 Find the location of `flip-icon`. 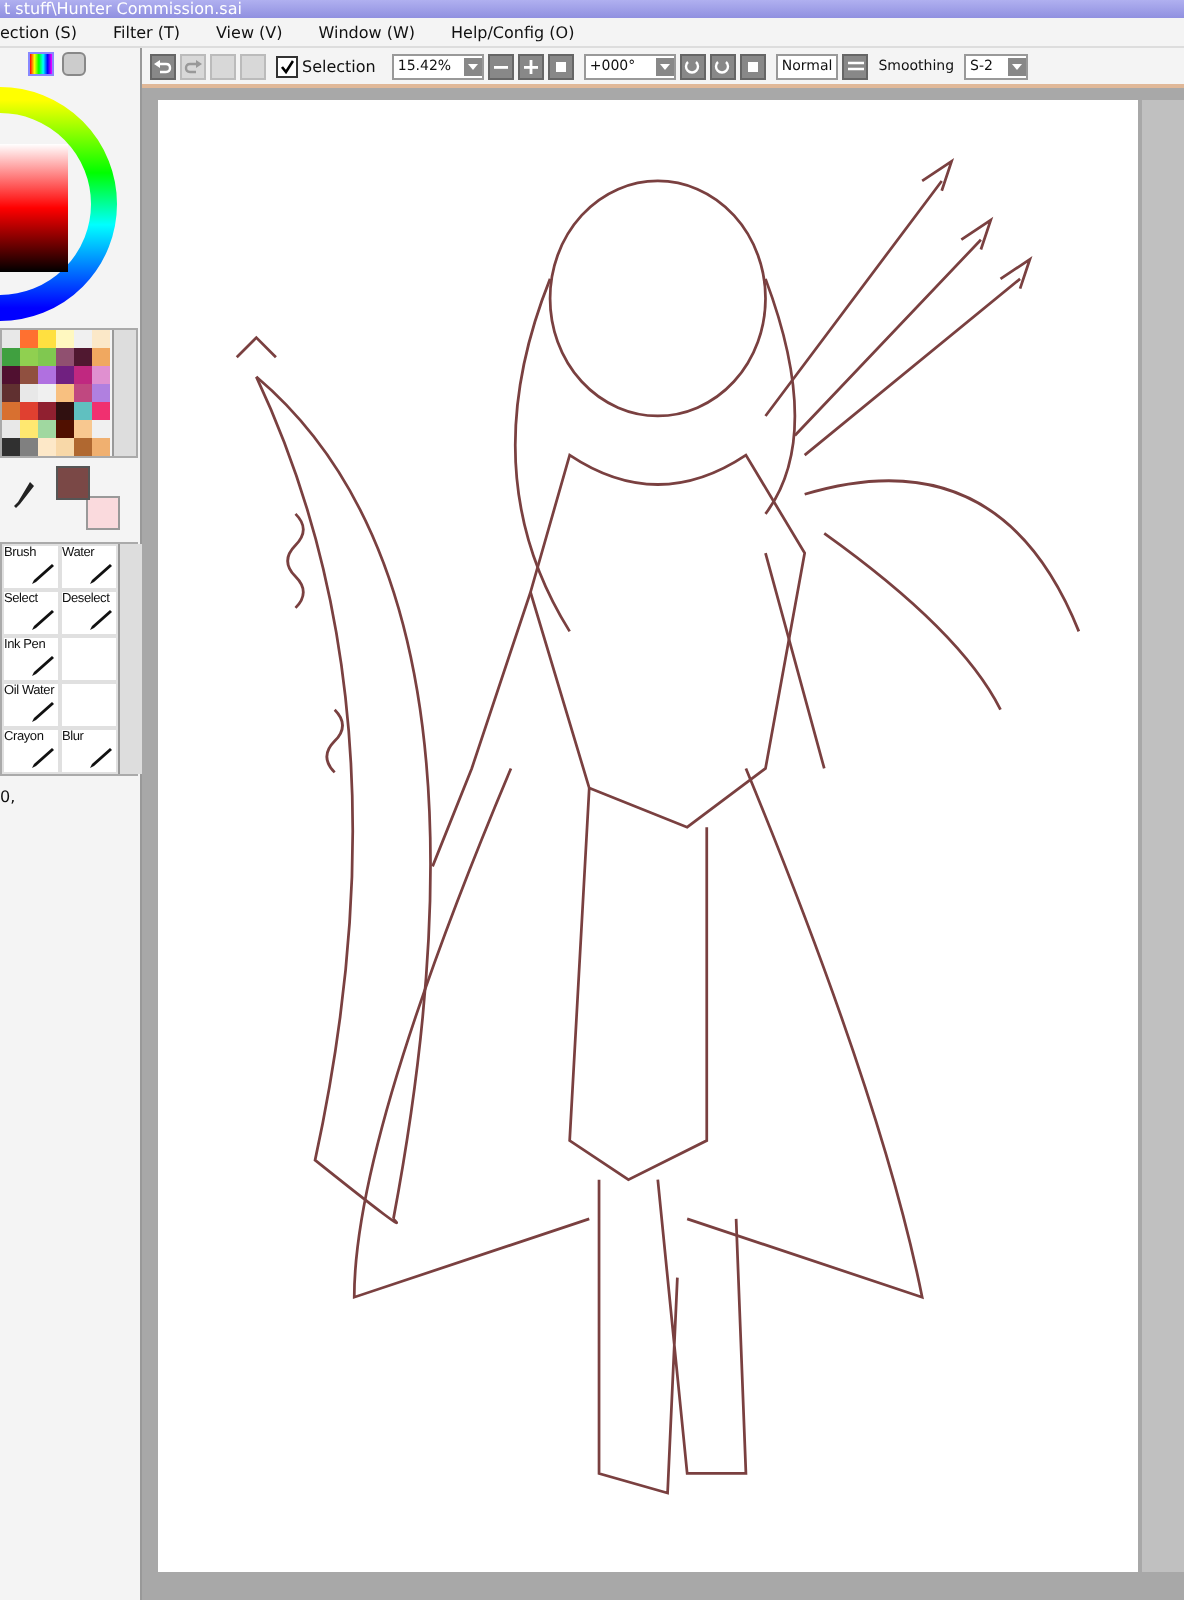

flip-icon is located at coordinates (855, 66).